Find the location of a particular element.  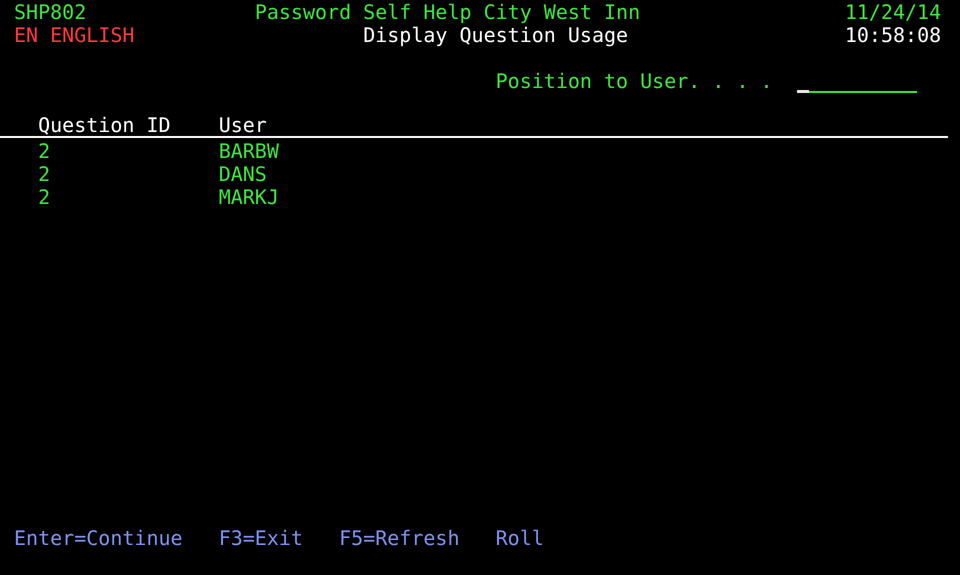

function-key: F5=Refresh is located at coordinates (417, 538).